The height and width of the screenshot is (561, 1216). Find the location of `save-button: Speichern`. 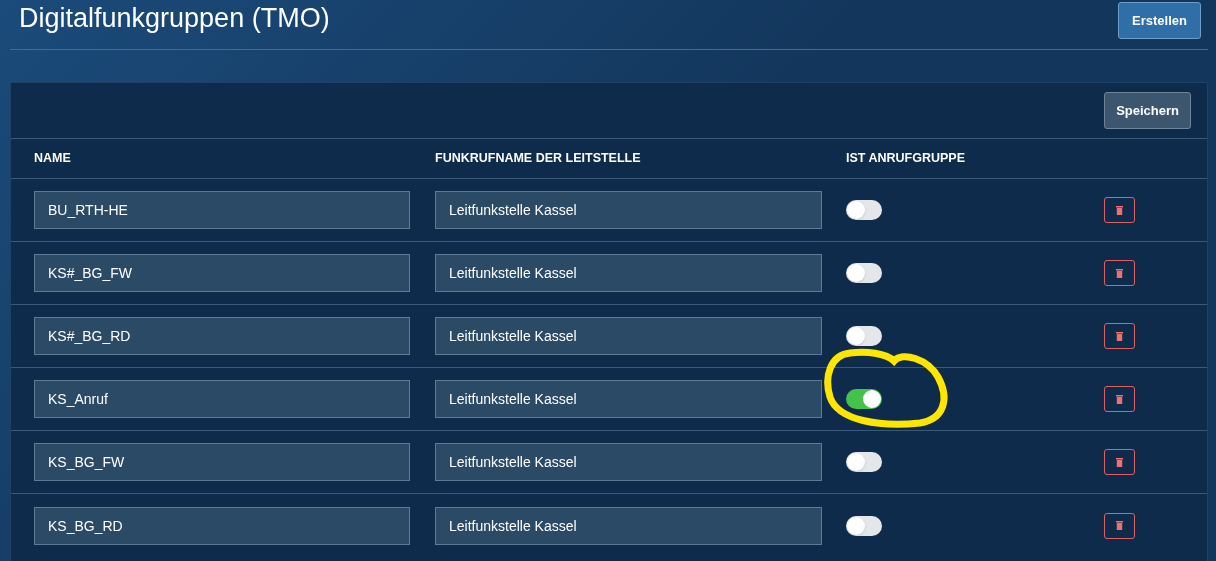

save-button: Speichern is located at coordinates (1147, 110).